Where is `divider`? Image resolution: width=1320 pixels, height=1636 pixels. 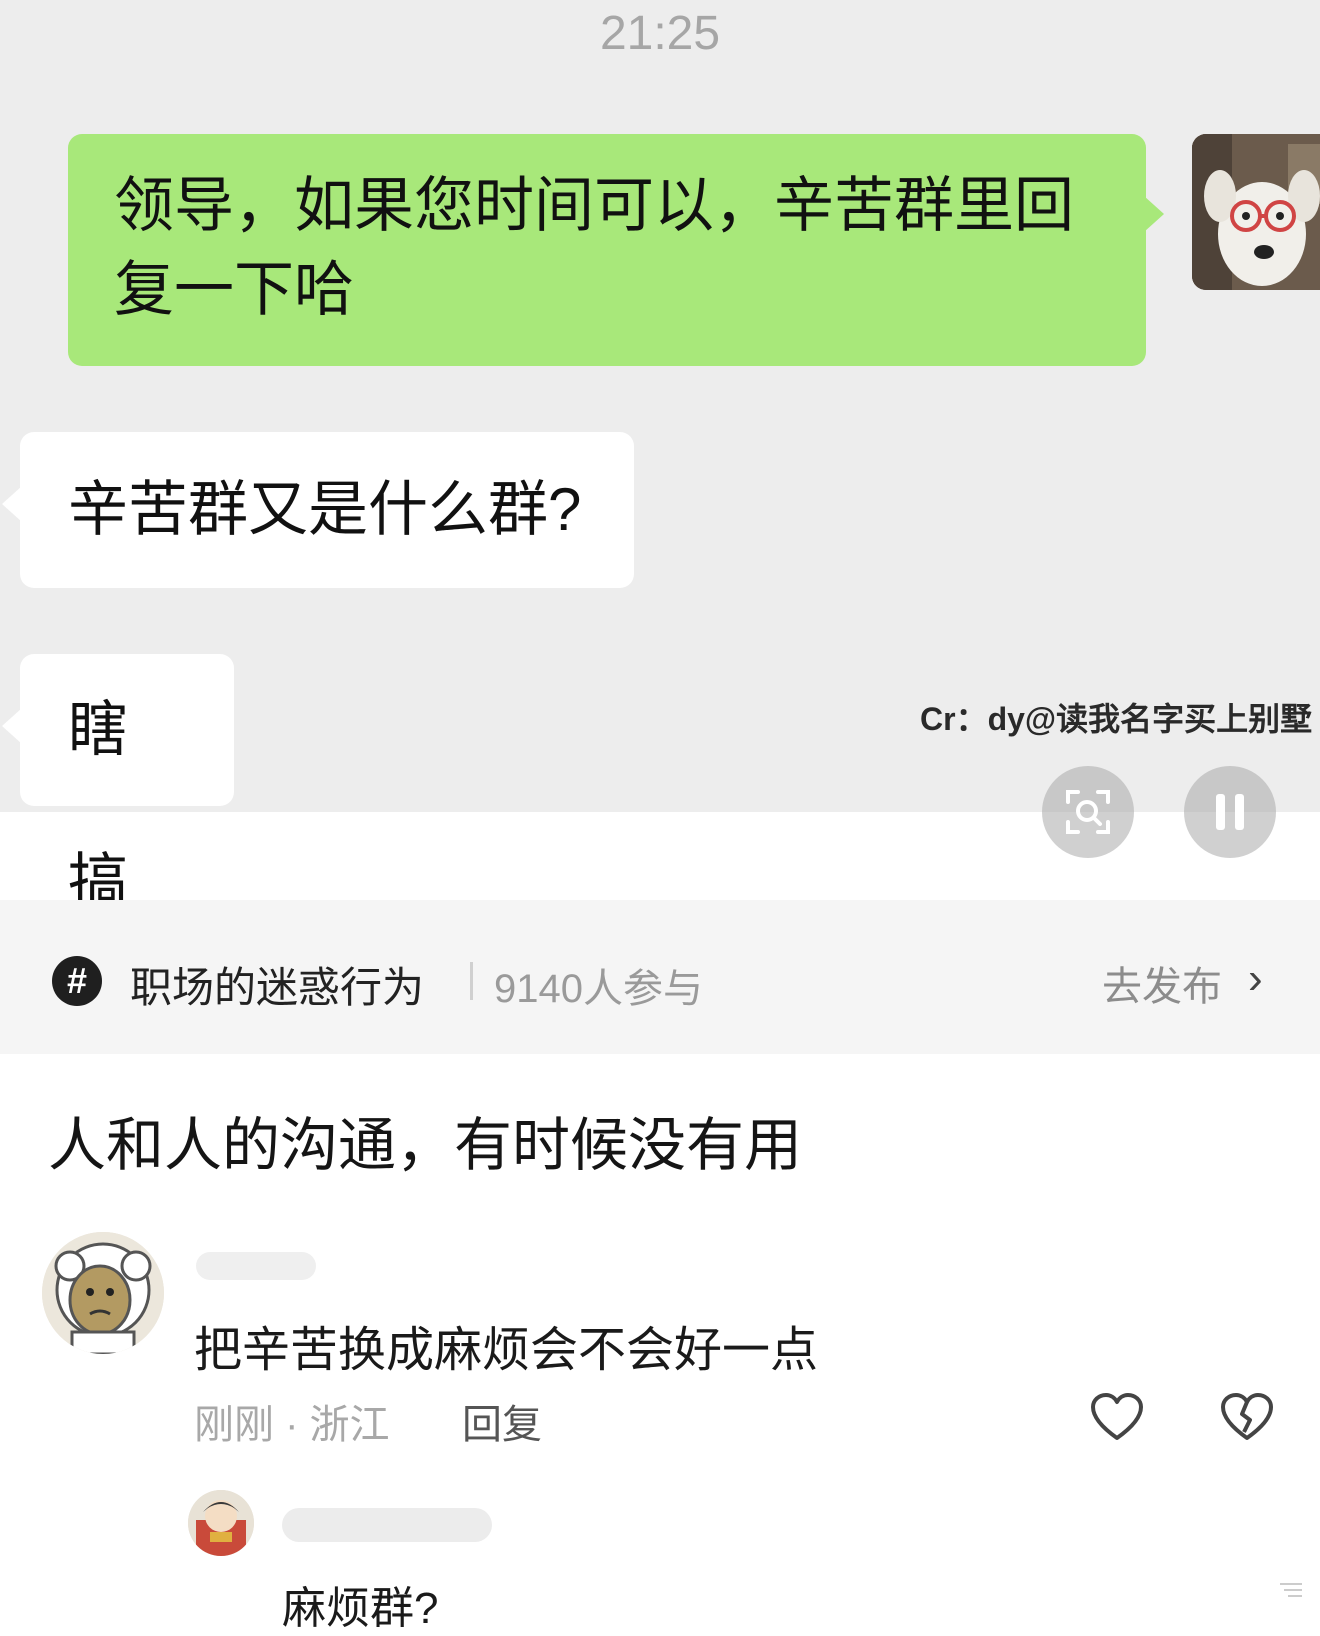
divider is located at coordinates (471, 981).